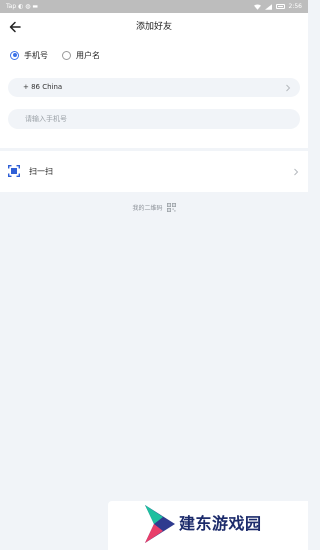  I want to click on header-bar: 添加好友, so click(154, 27).